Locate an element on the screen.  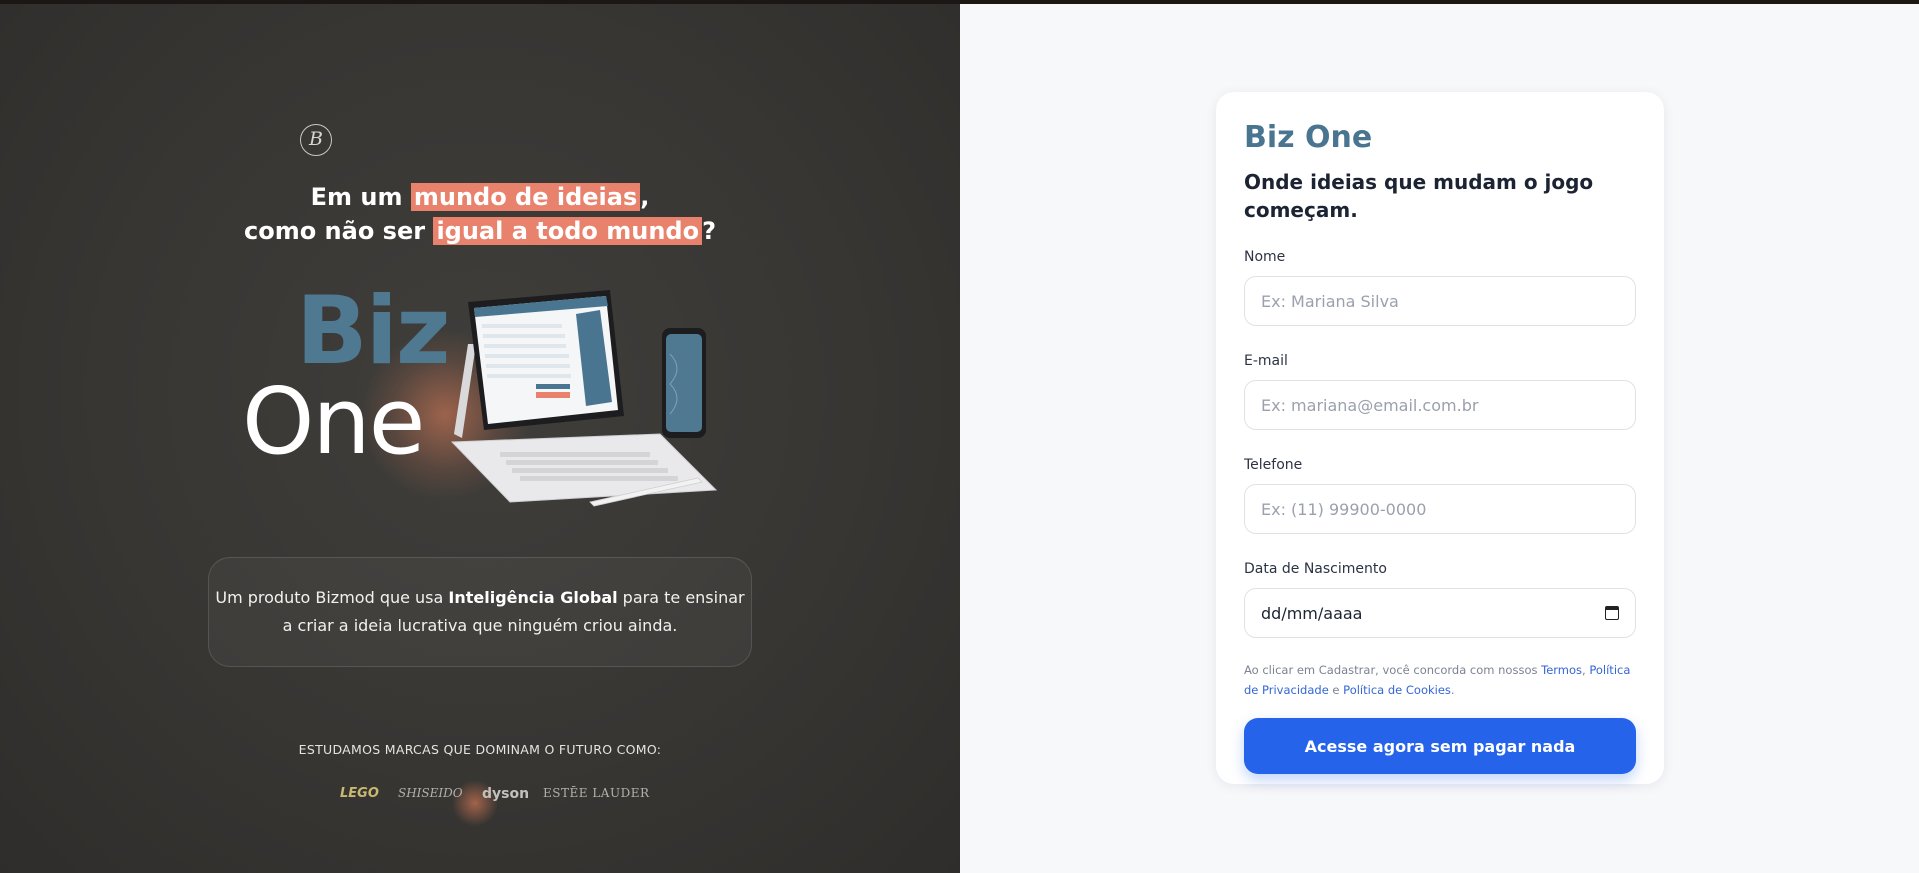
headline-highlight-1: mundo de ideias is located at coordinates (525, 197).